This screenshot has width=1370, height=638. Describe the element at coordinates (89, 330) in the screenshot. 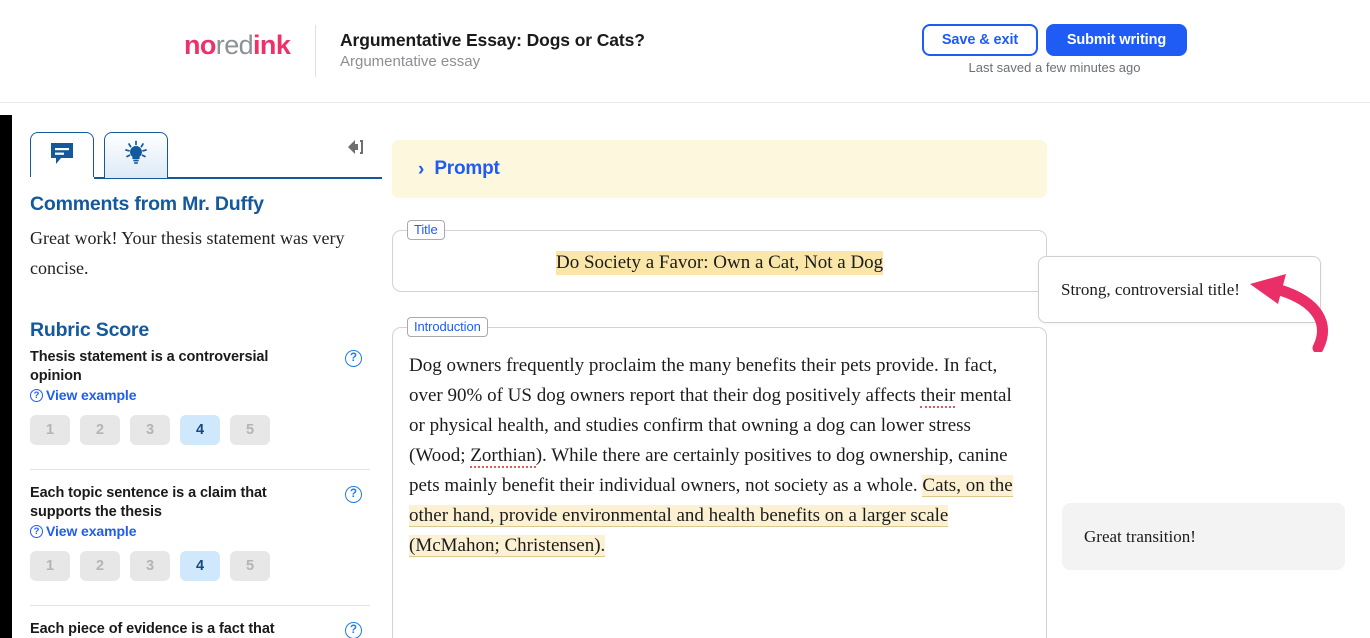

I see `rubric-score-heading: Rubric Score` at that location.